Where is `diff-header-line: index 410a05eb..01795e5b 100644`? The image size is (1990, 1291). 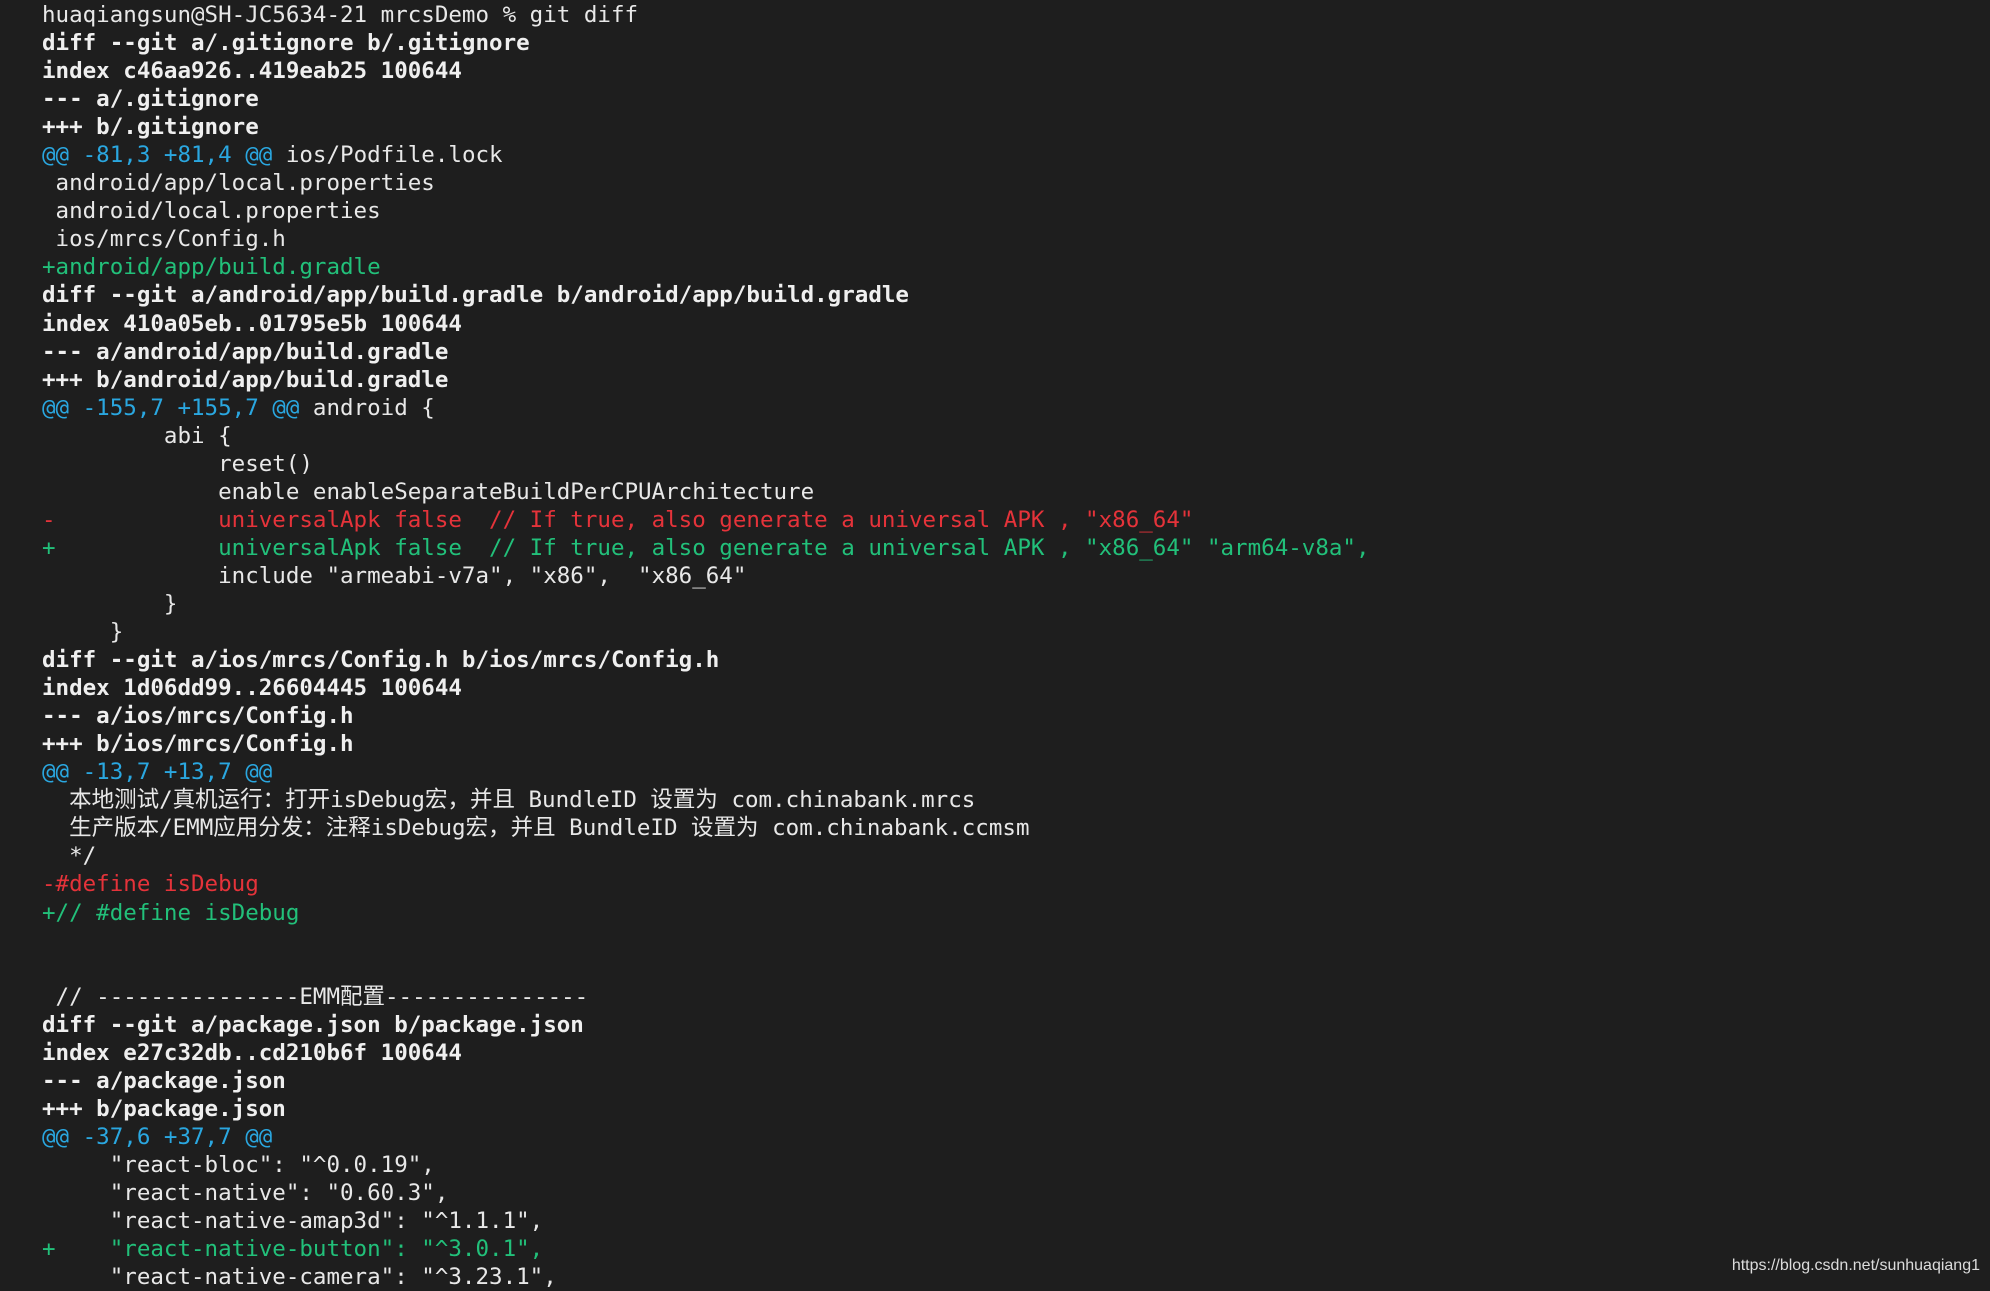
diff-header-line: index 410a05eb..01795e5b 100644 is located at coordinates (1016, 324).